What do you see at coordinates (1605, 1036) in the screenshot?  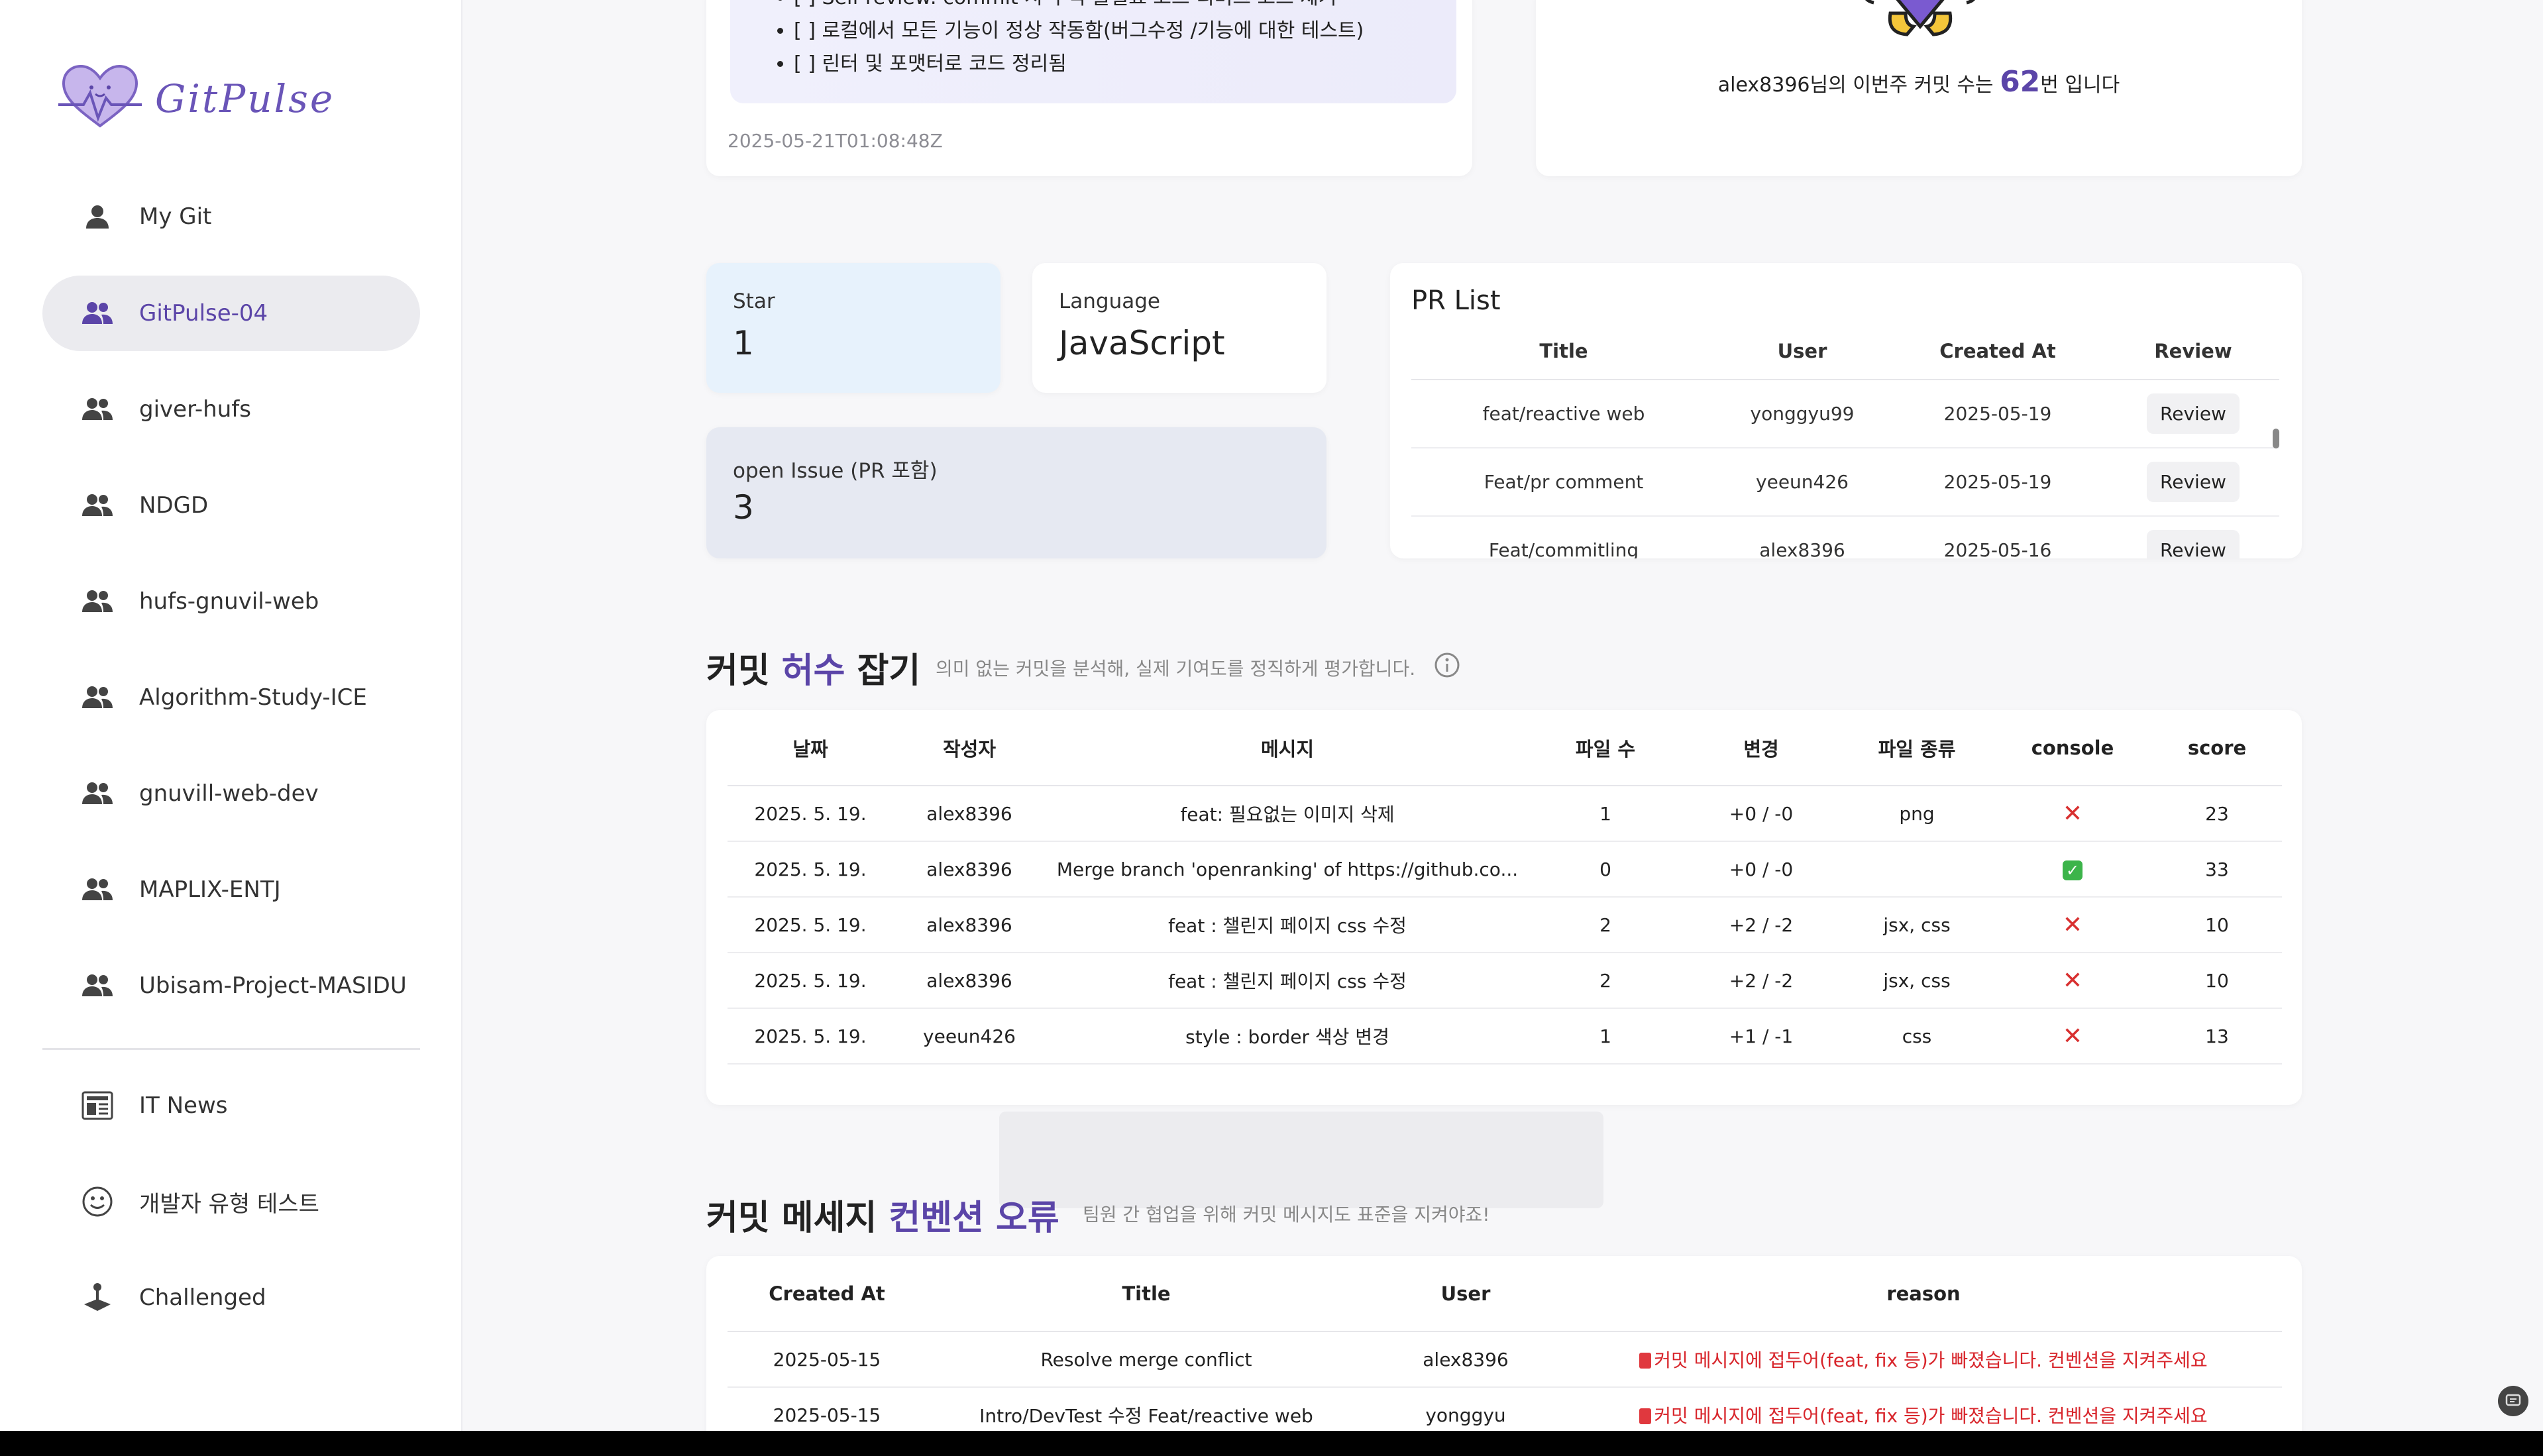 I see `cell-files: 1` at bounding box center [1605, 1036].